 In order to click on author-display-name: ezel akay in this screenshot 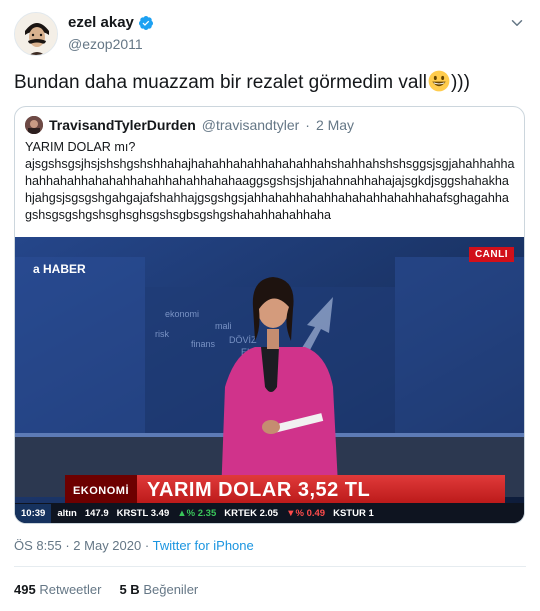, I will do `click(101, 22)`.